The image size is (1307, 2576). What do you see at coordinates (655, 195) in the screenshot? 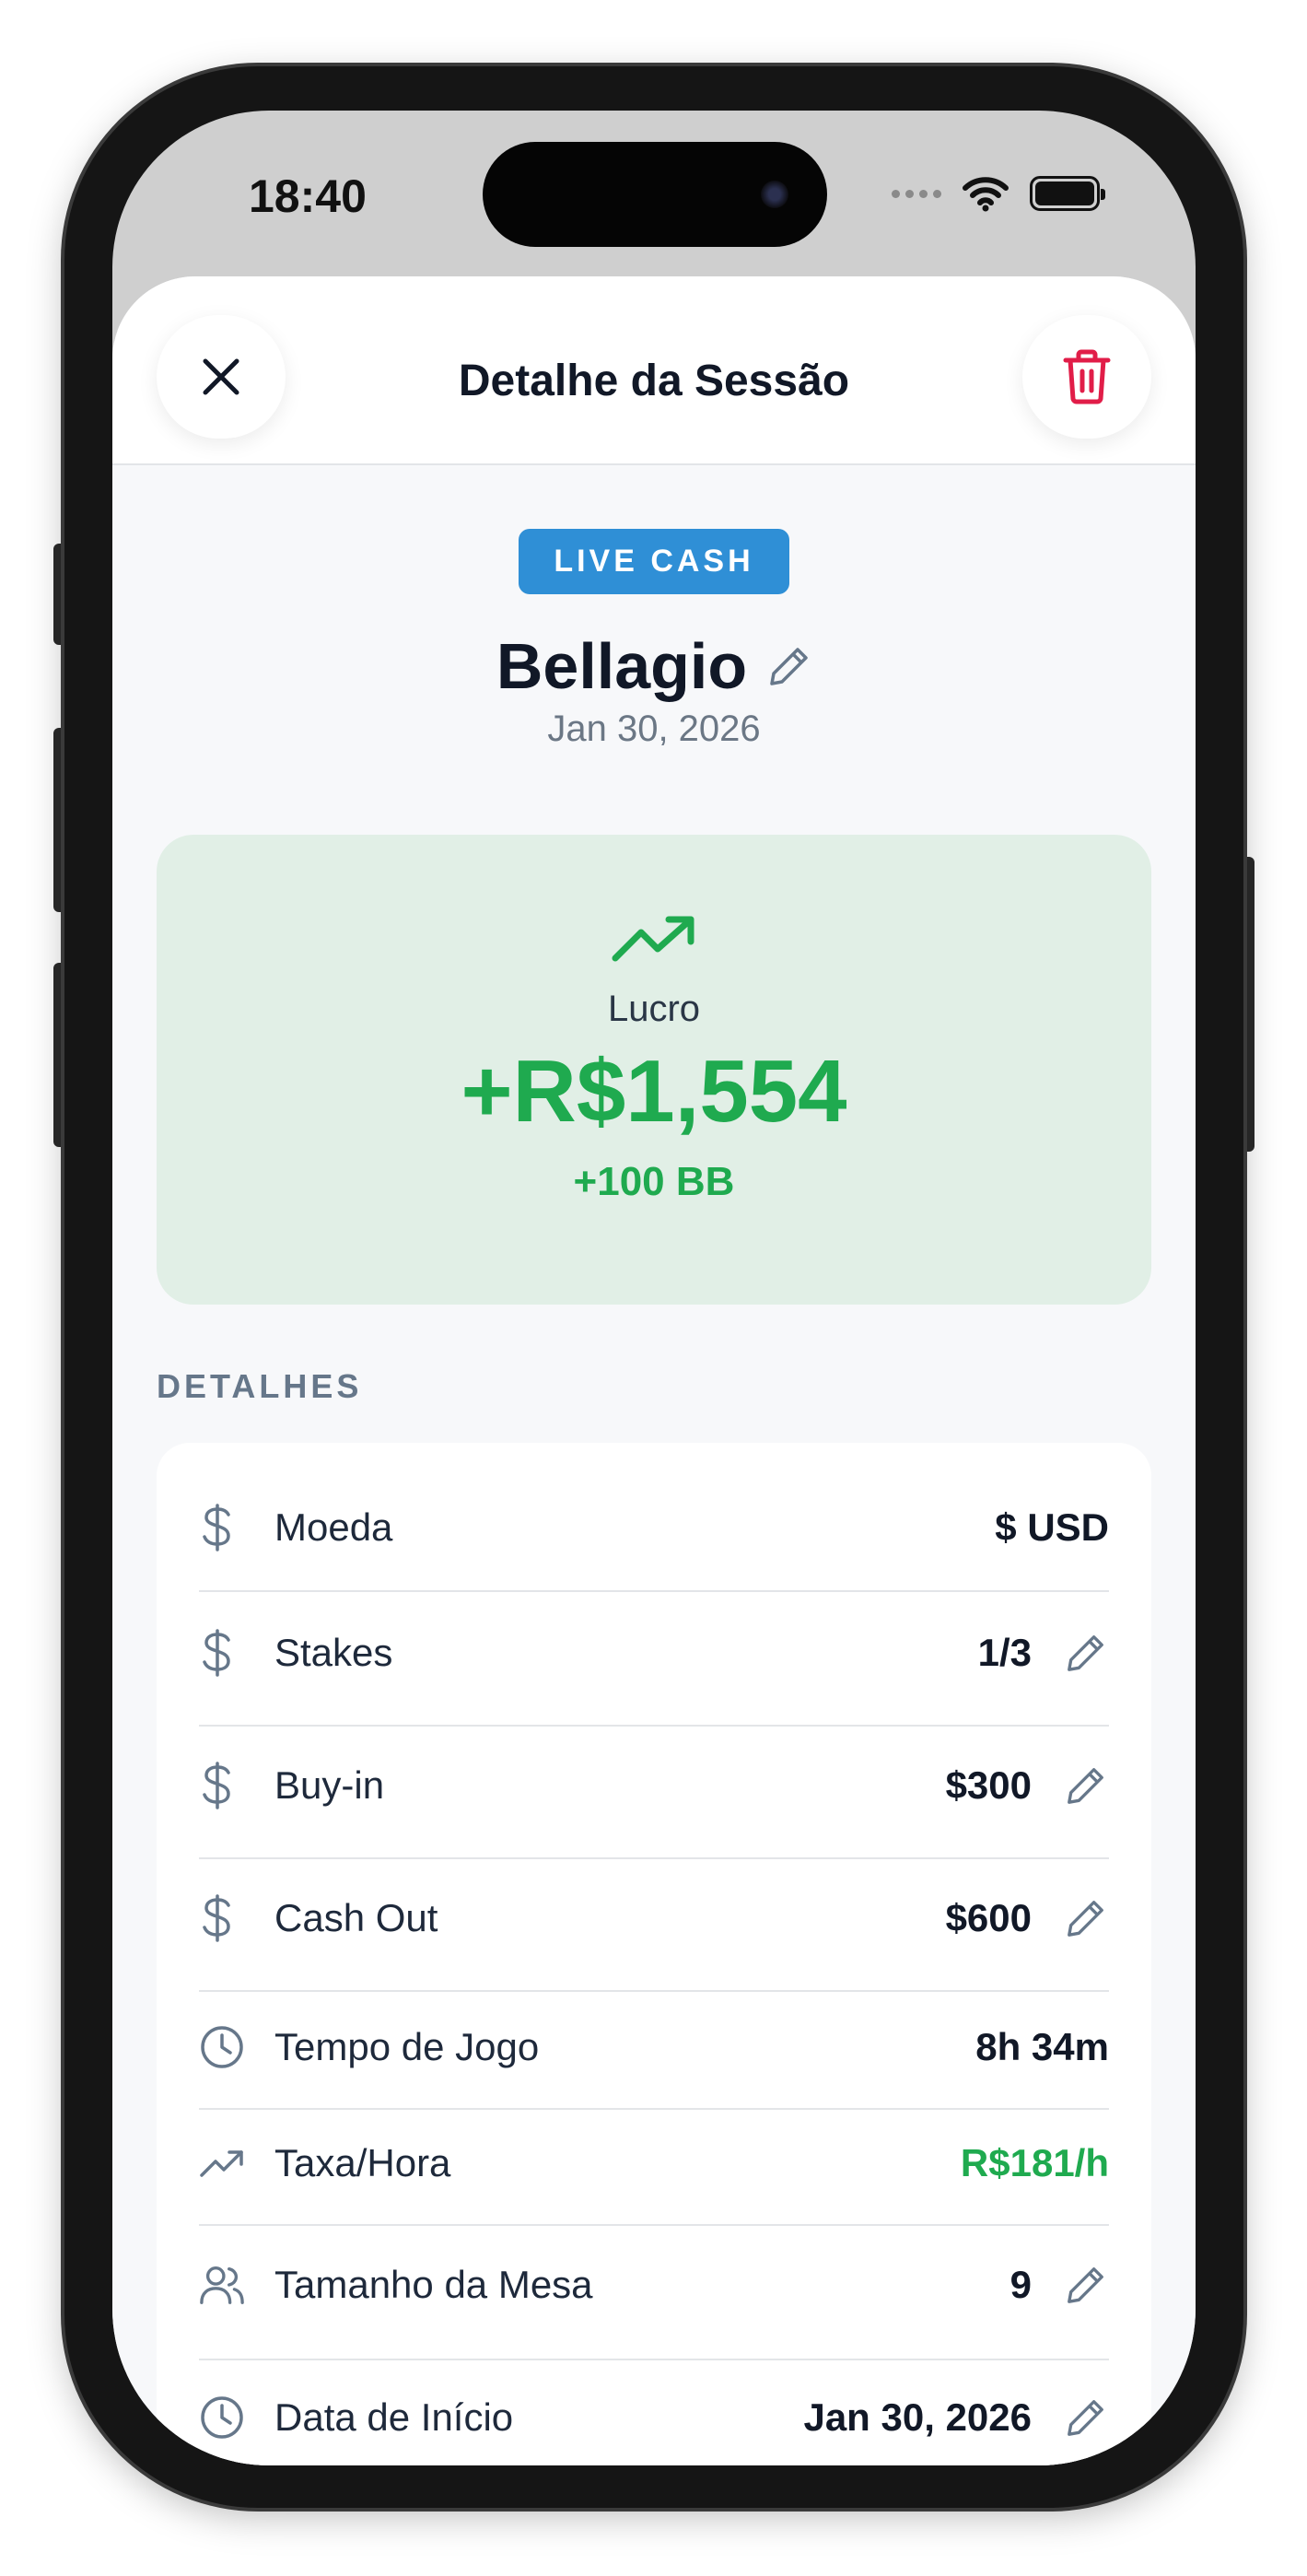
I see `dynamic-island` at bounding box center [655, 195].